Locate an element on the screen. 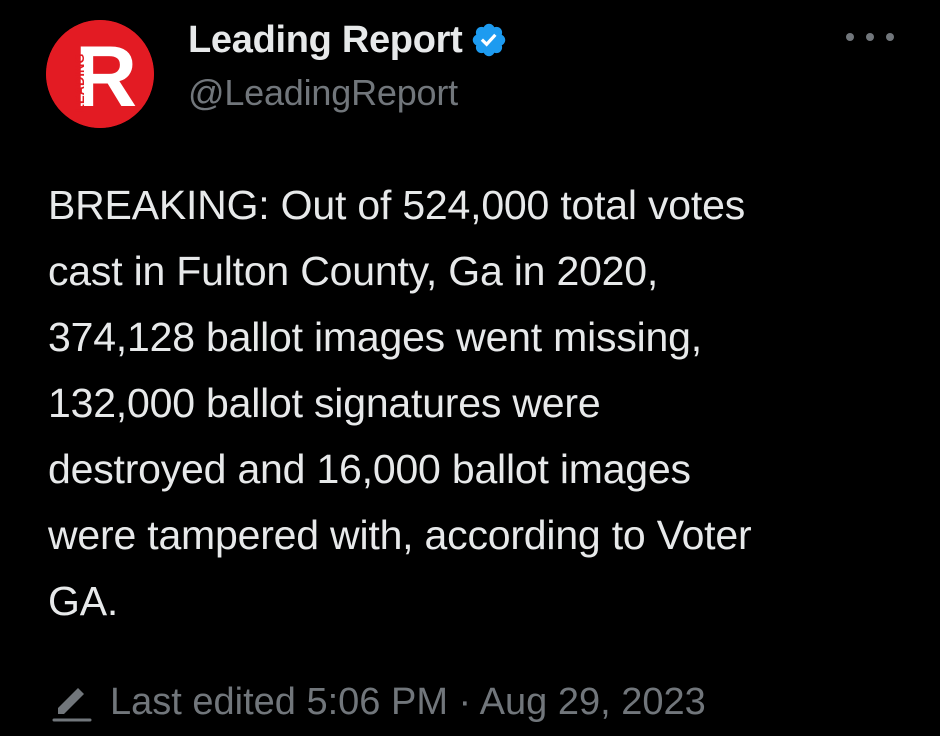  handle: @LeadingReport is located at coordinates (348, 93).